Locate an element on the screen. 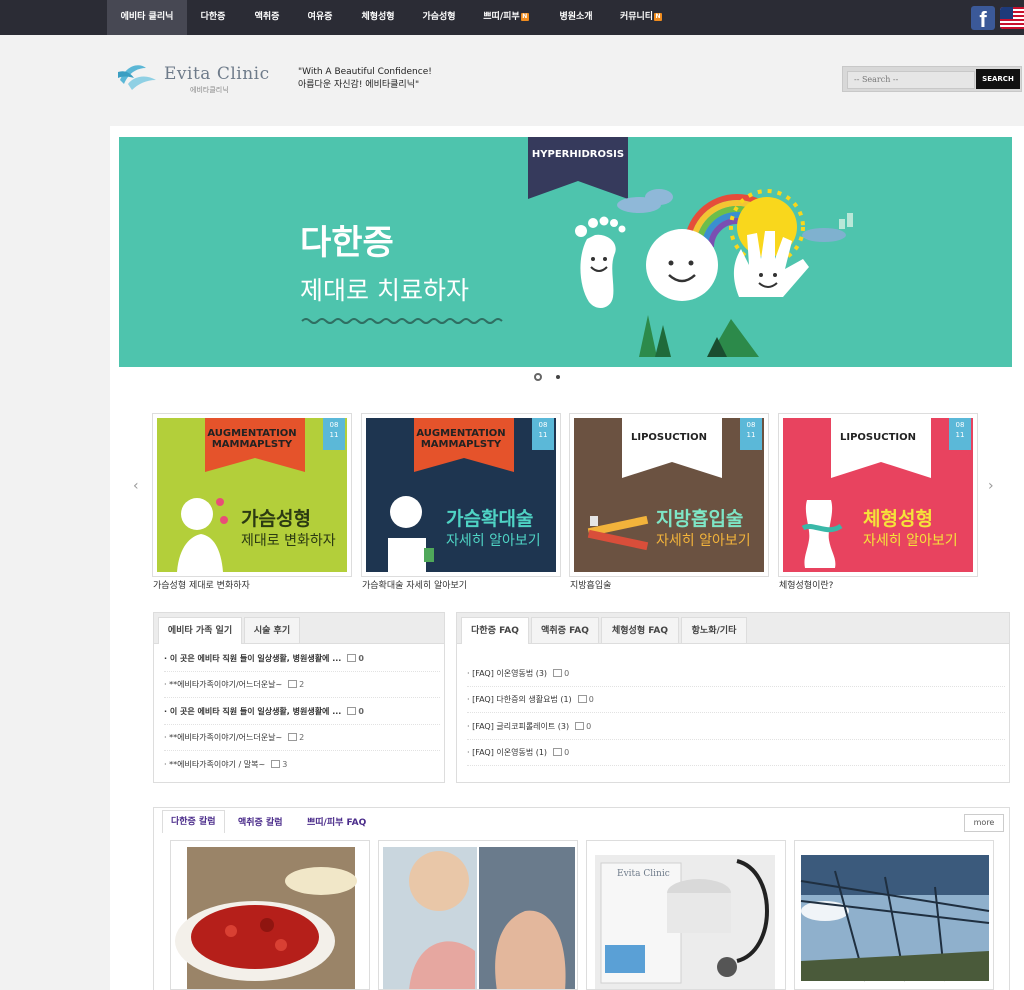 The width and height of the screenshot is (1024, 990). facebook-icon: f is located at coordinates (983, 18).